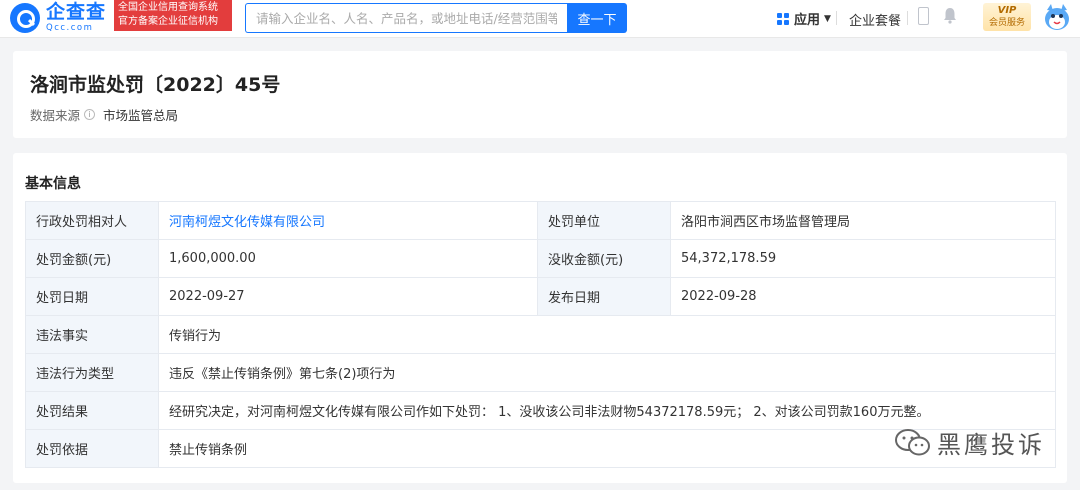  Describe the element at coordinates (53, 184) in the screenshot. I see `section-title: 基本信息` at that location.